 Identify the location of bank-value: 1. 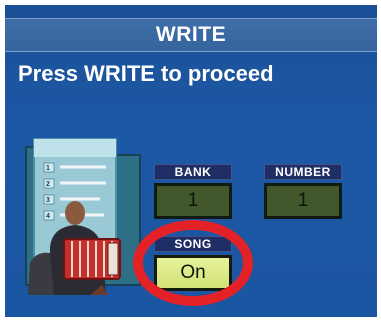
(193, 200).